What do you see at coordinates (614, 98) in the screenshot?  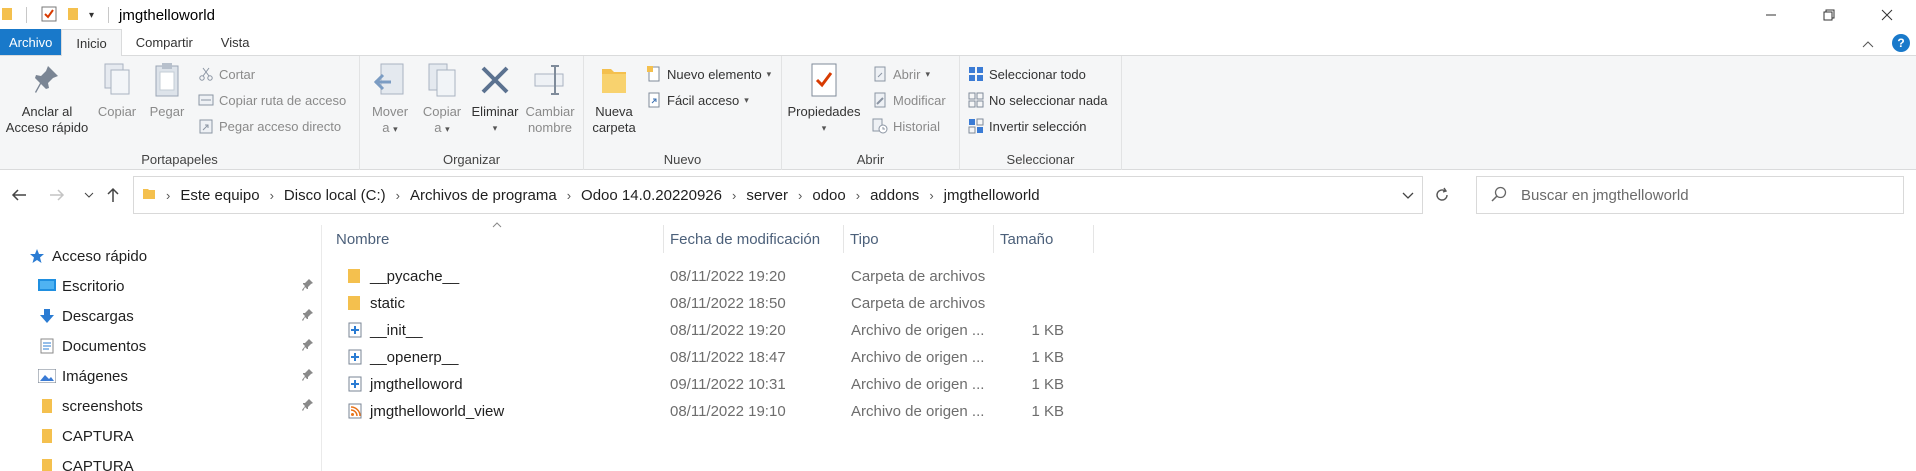 I see `new-folder-button: Nueva carpeta` at bounding box center [614, 98].